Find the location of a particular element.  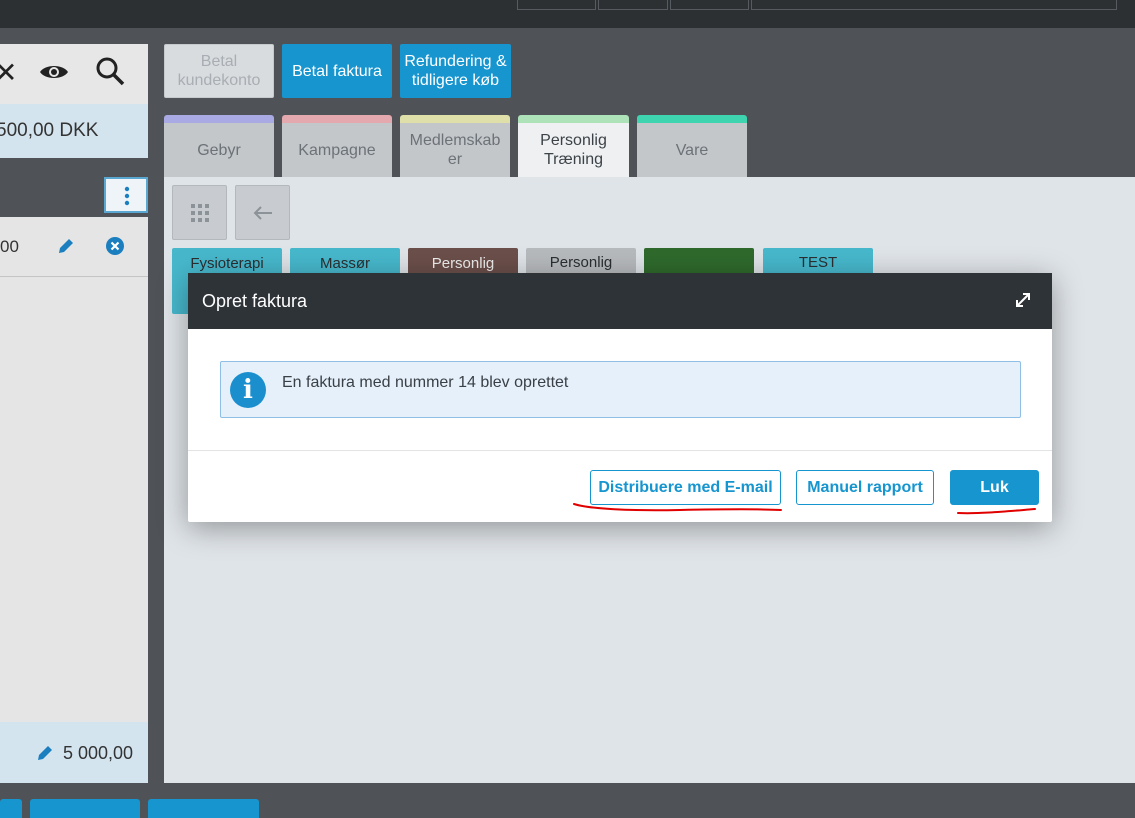

close-dialog-button: Luk is located at coordinates (994, 487).